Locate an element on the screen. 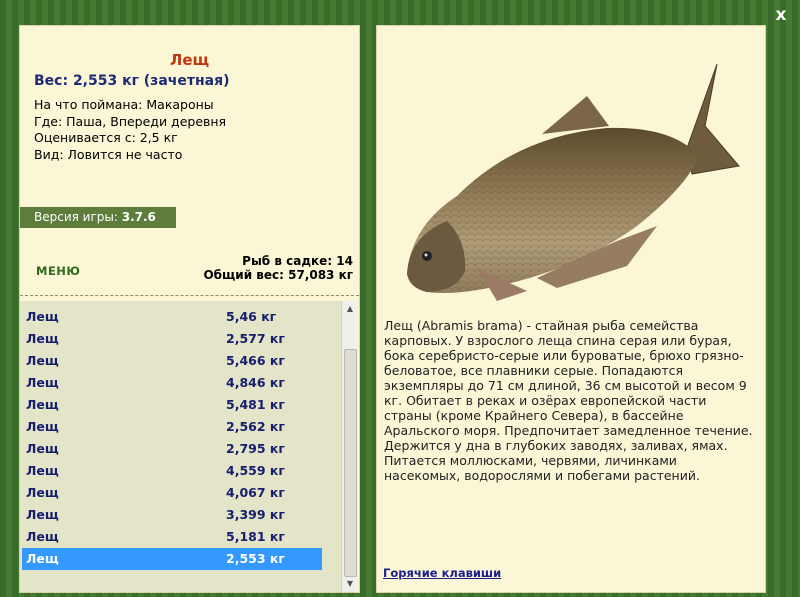 This screenshot has height=597, width=800. menu-button: МЕНЮ is located at coordinates (58, 271).